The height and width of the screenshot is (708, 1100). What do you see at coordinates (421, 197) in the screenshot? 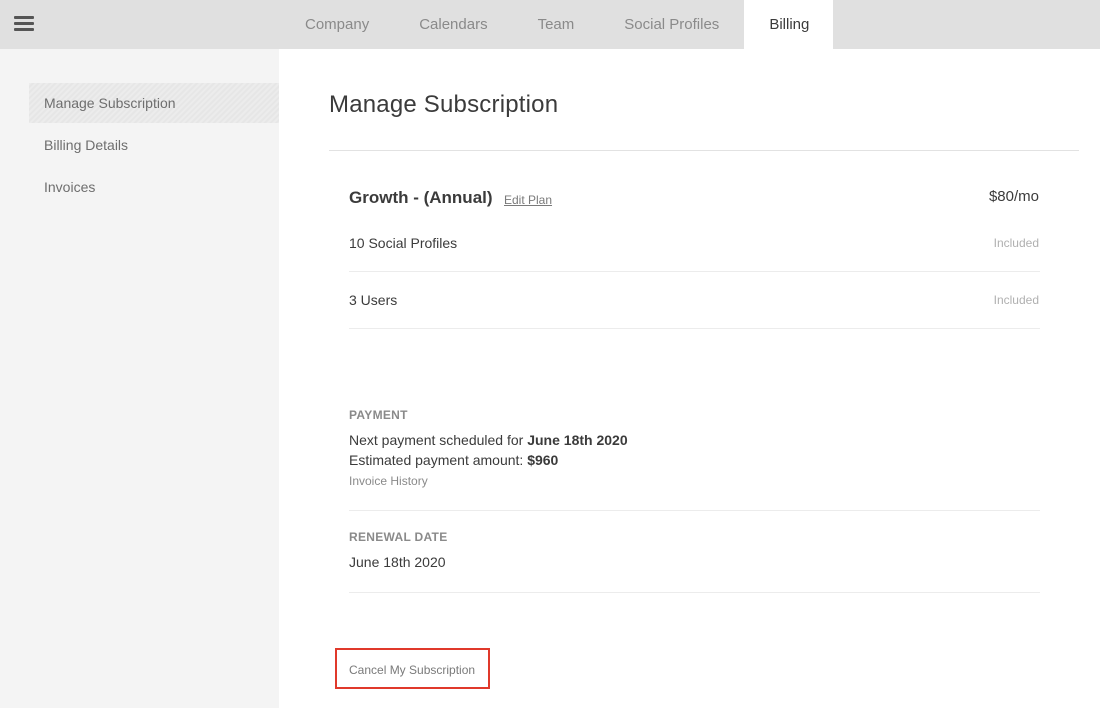
I see `plan-name: Growth - (Annual)` at bounding box center [421, 197].